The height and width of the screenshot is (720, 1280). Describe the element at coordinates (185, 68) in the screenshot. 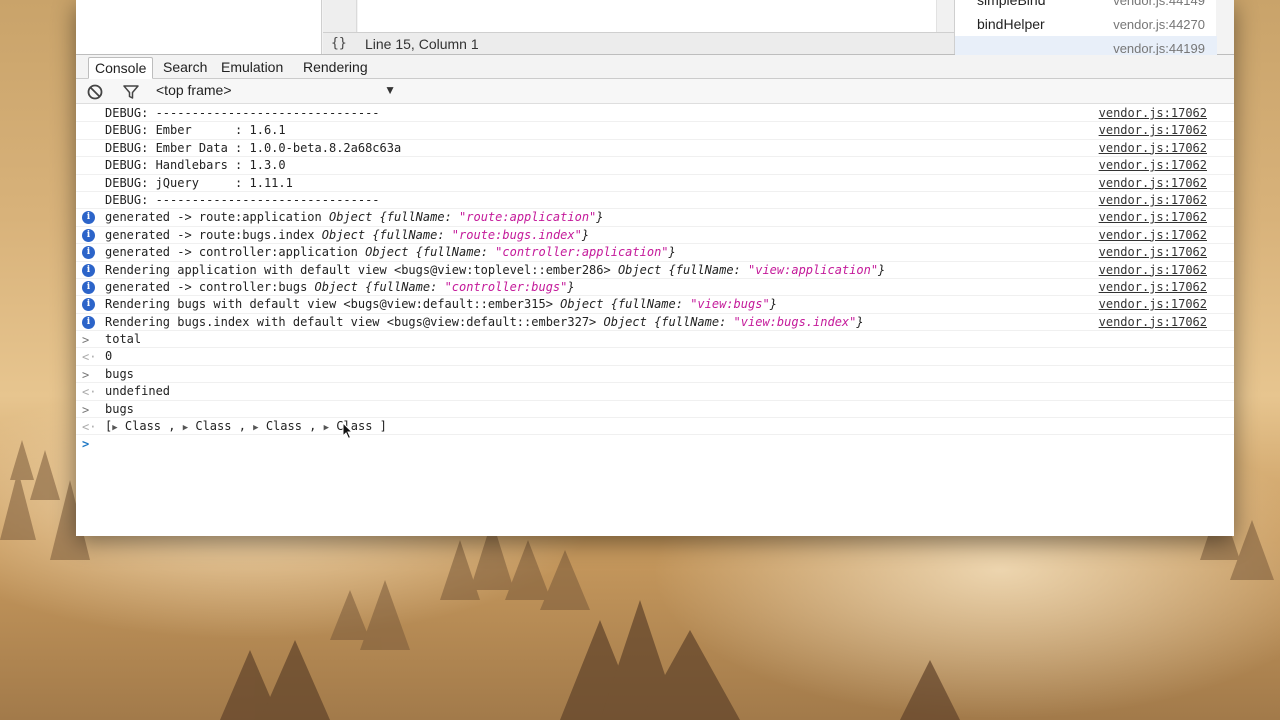

I see `tab-search: Search` at that location.